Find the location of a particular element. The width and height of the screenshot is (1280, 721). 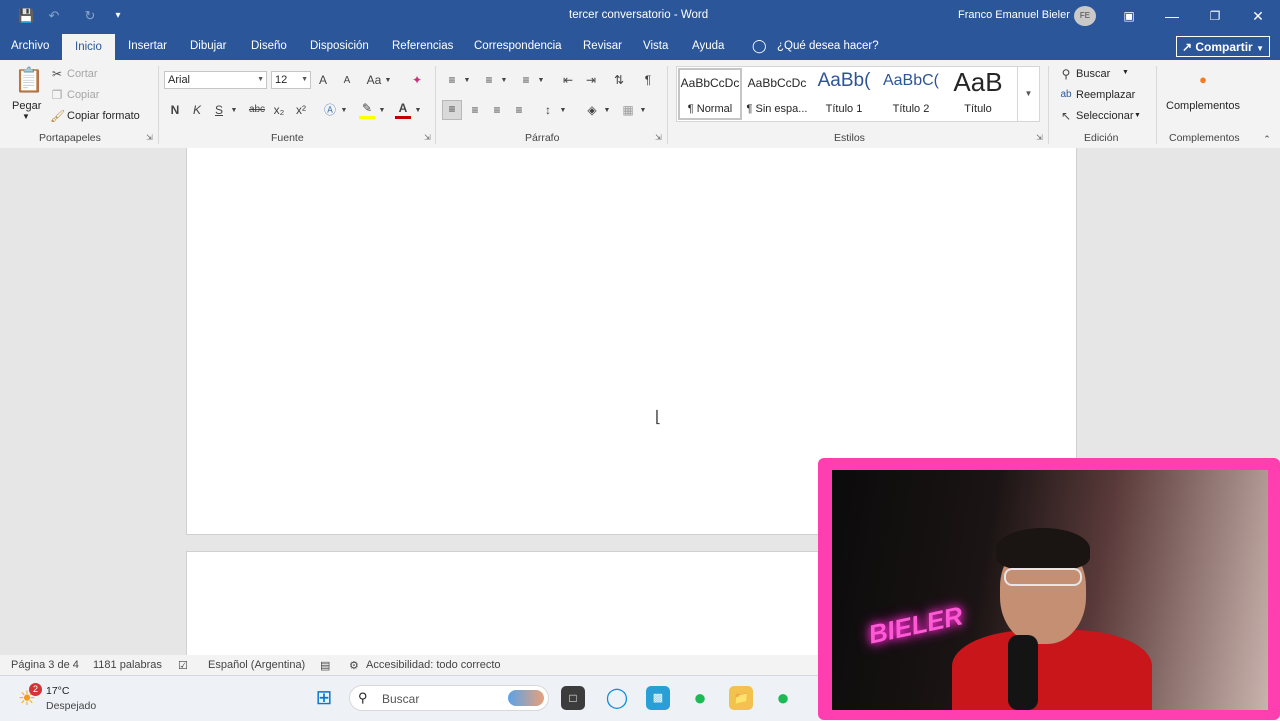

paste-button: Pegar is located at coordinates (26, 106).